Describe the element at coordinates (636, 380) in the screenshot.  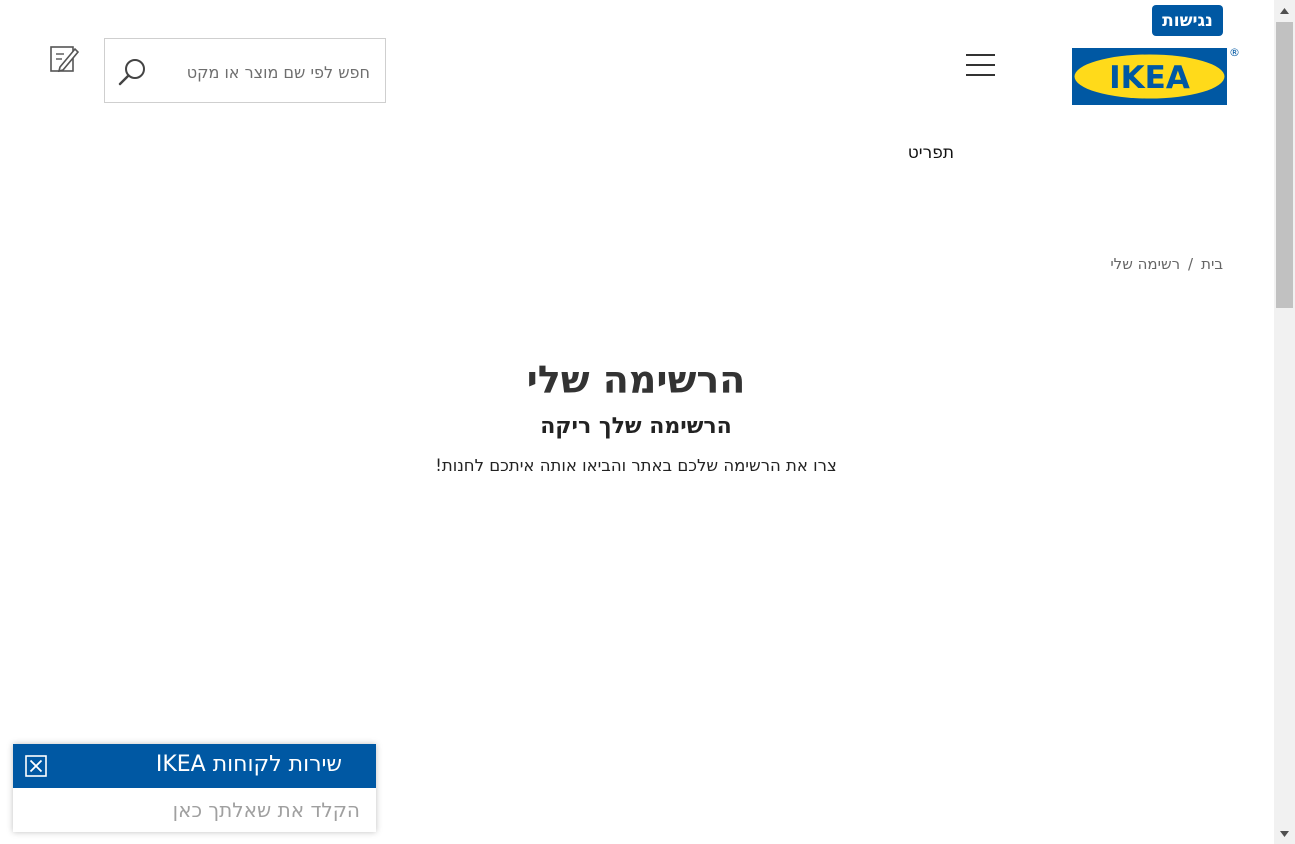
I see `page-title: הרשימה שלי` at that location.